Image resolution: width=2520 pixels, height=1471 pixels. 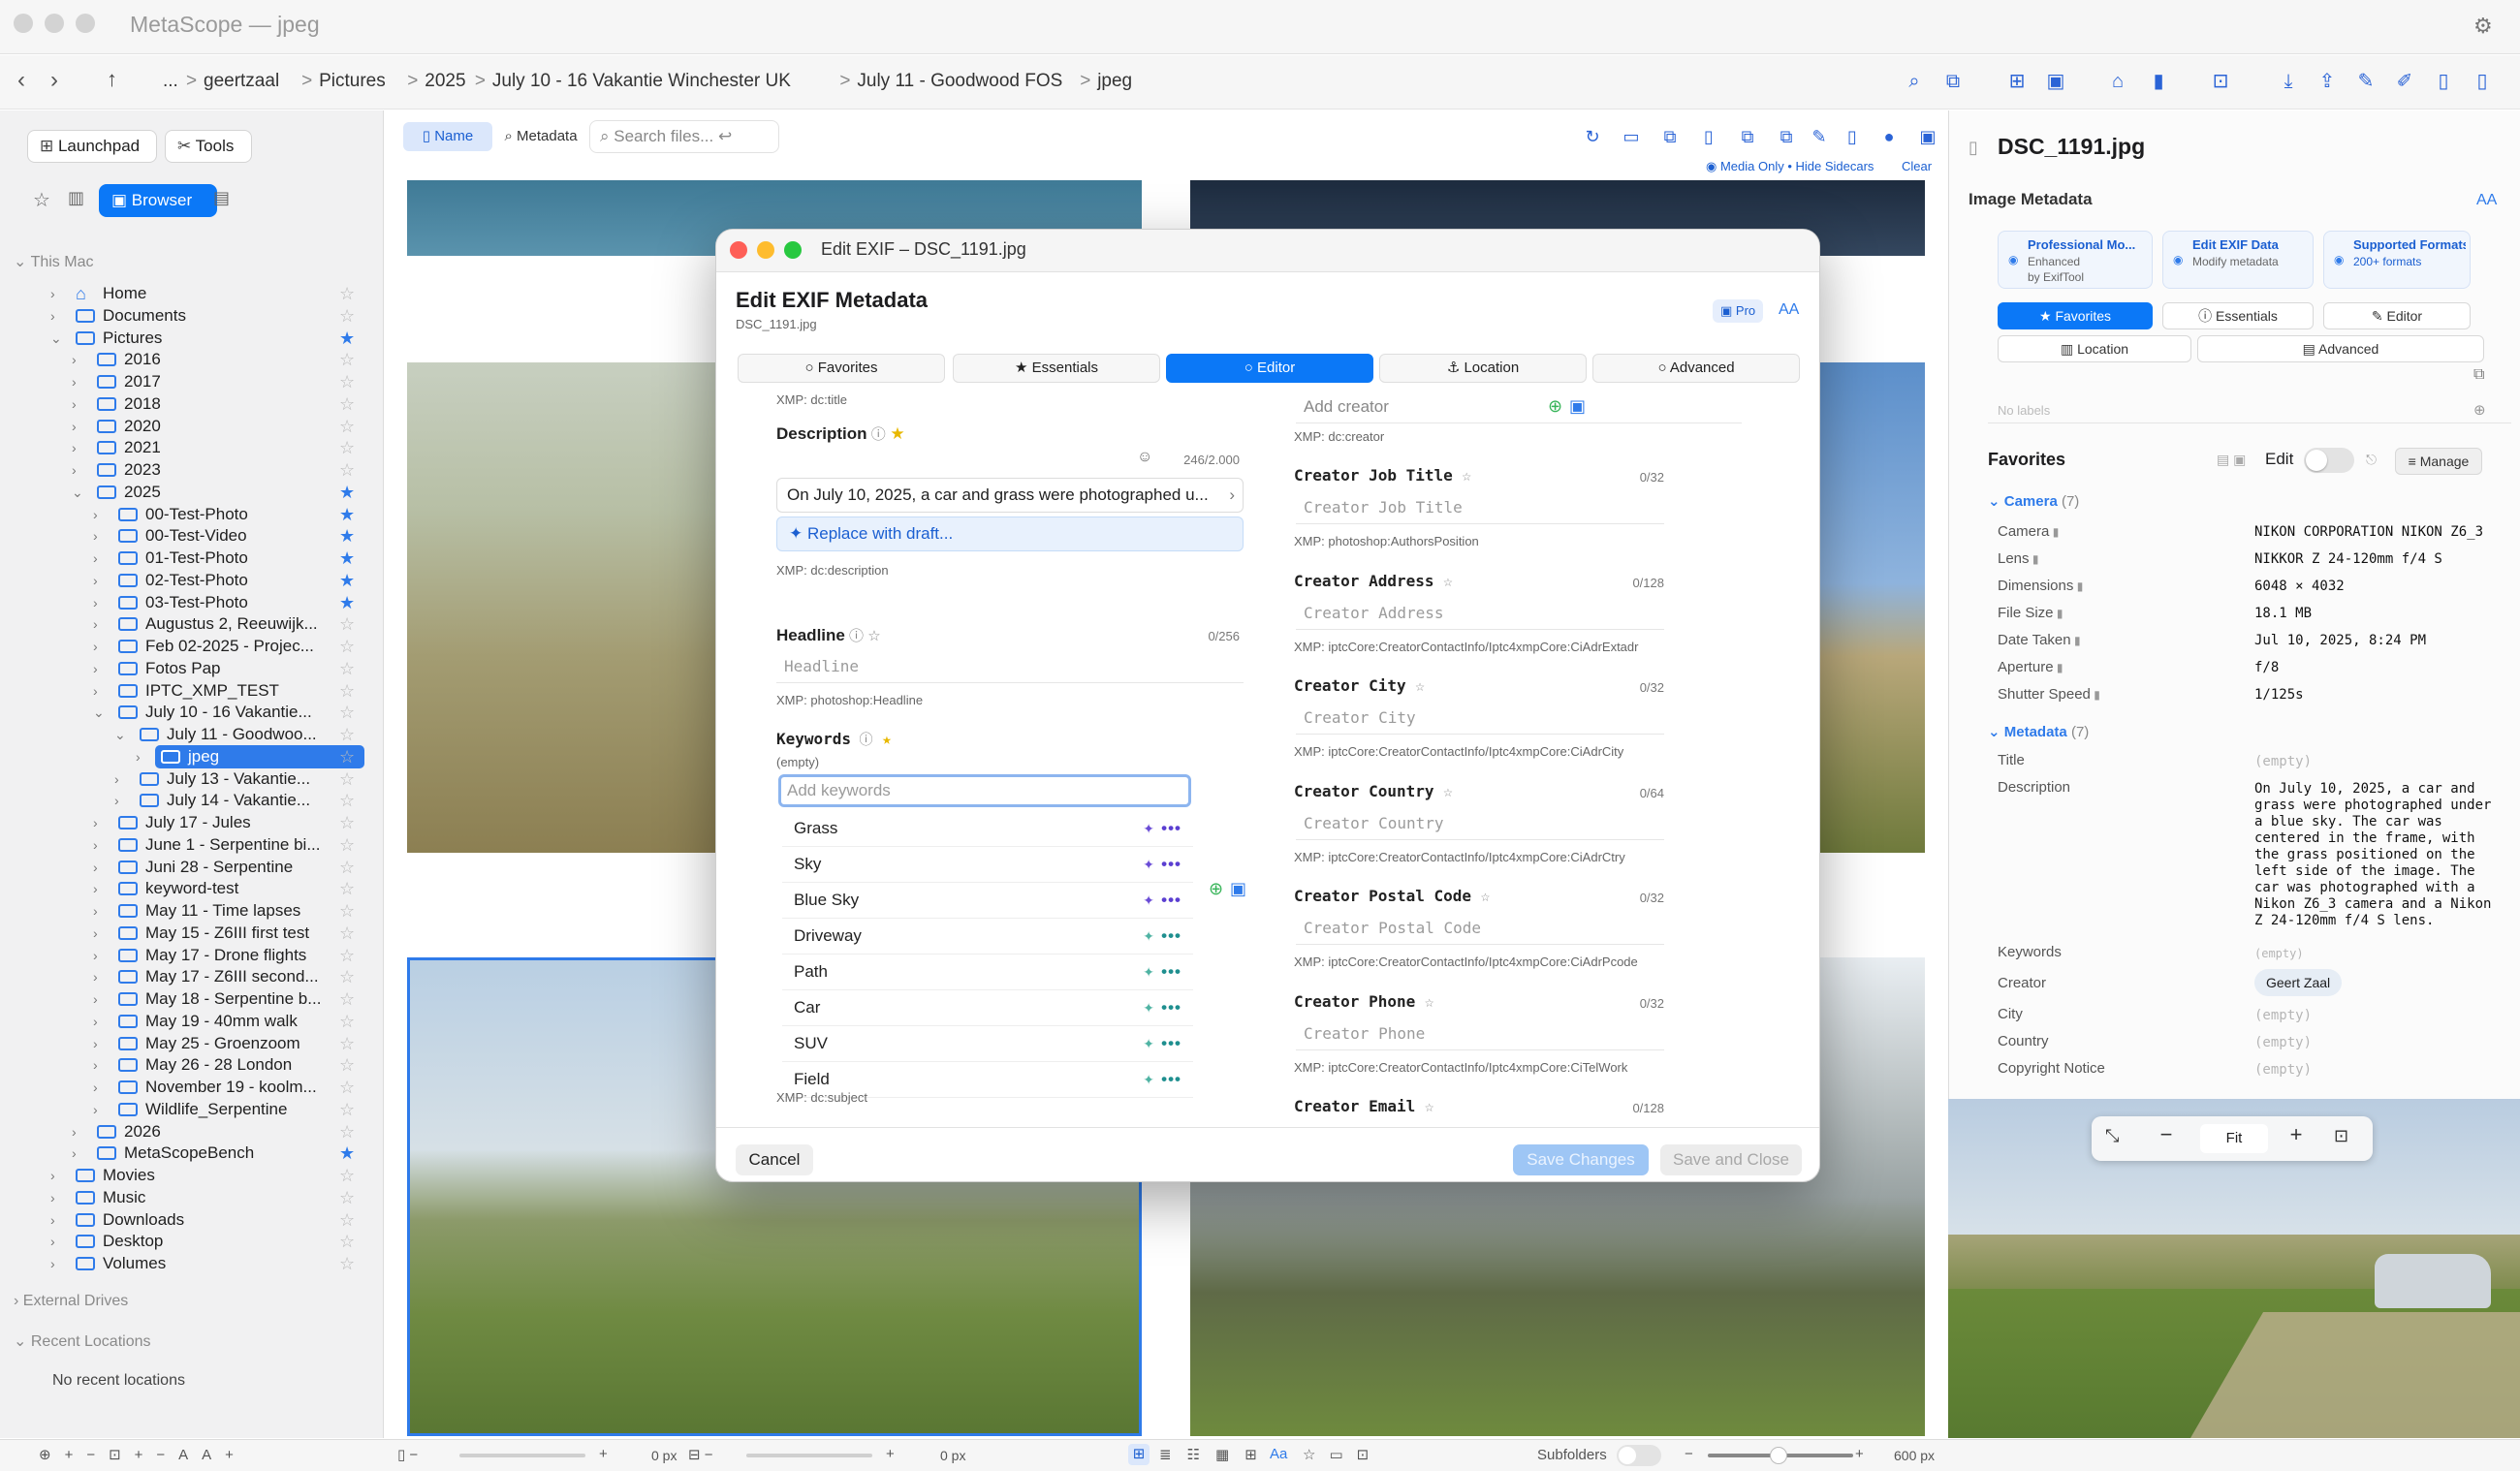 What do you see at coordinates (1581, 1159) in the screenshot?
I see `save-changes-button: Save Changes` at bounding box center [1581, 1159].